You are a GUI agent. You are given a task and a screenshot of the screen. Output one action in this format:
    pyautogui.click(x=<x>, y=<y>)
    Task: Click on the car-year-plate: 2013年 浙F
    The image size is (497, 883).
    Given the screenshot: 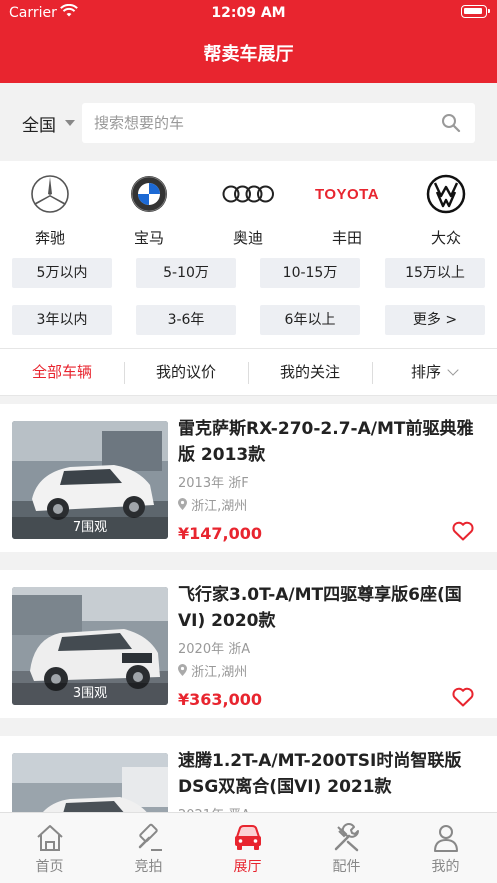 What is the action you would take?
    pyautogui.click(x=213, y=483)
    